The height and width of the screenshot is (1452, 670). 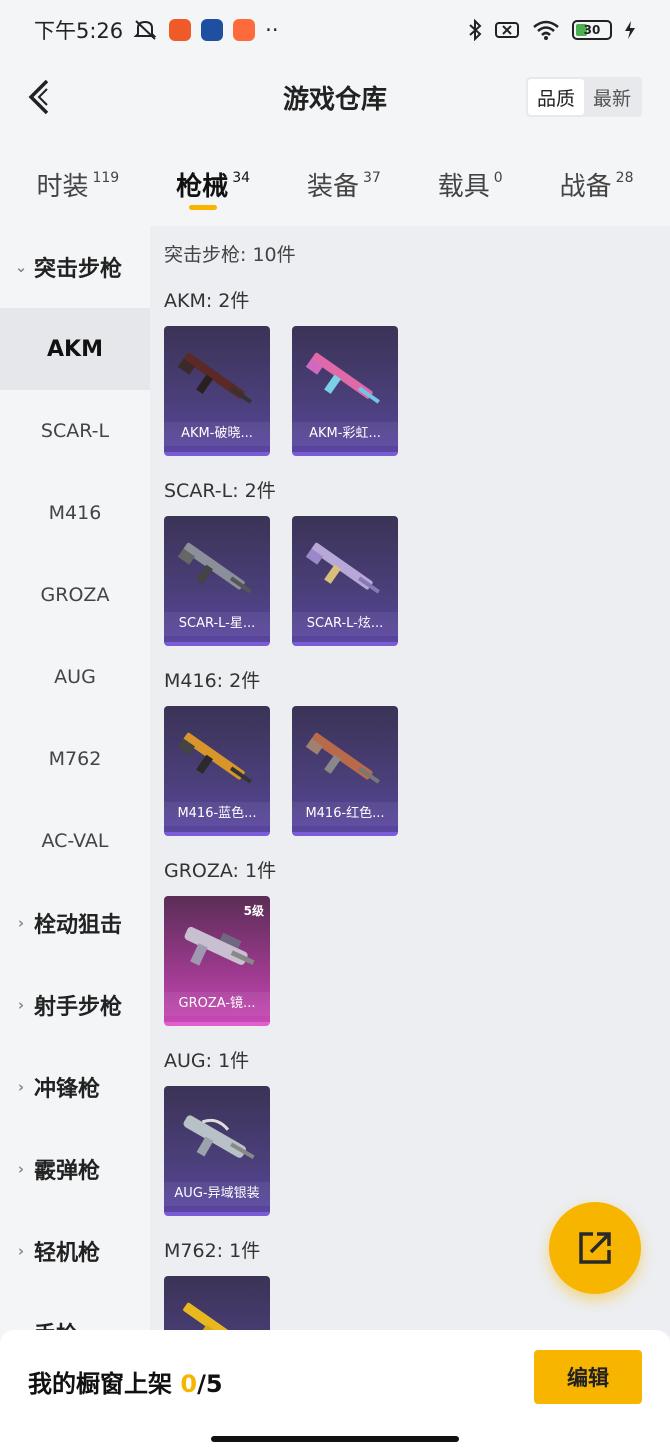 I want to click on section-title: 突击步枪: 10件, so click(x=230, y=255).